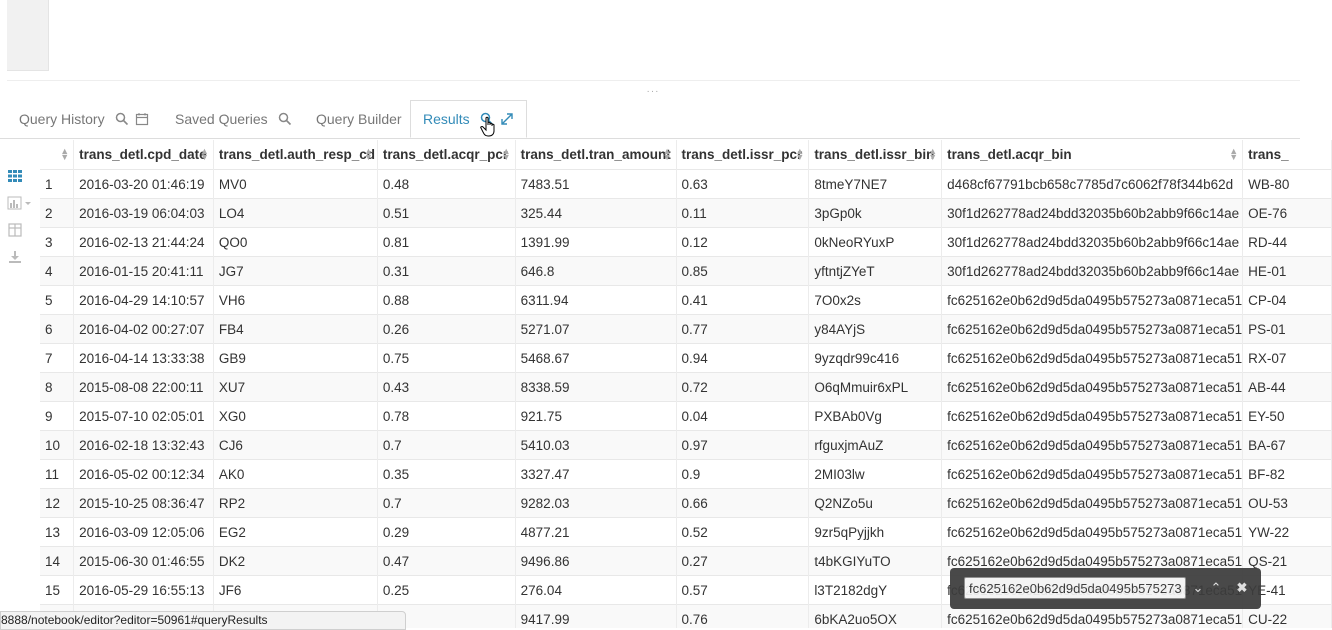 This screenshot has width=1332, height=630. What do you see at coordinates (295, 184) in the screenshot?
I see `table-cell: MV0` at bounding box center [295, 184].